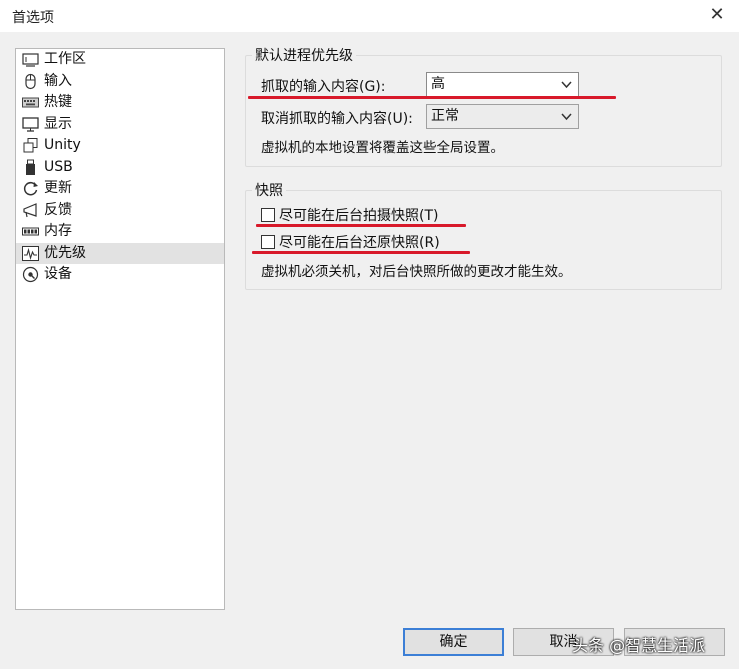  What do you see at coordinates (120, 253) in the screenshot?
I see `sidebar-item-priority: 优先级` at bounding box center [120, 253].